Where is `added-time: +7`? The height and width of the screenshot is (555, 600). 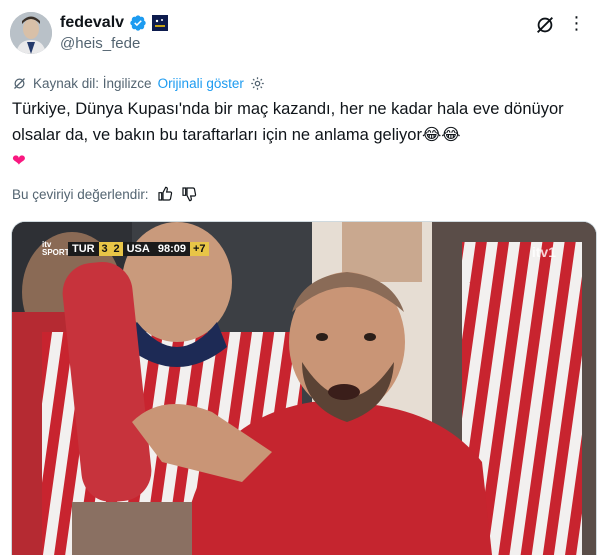 added-time: +7 is located at coordinates (199, 249).